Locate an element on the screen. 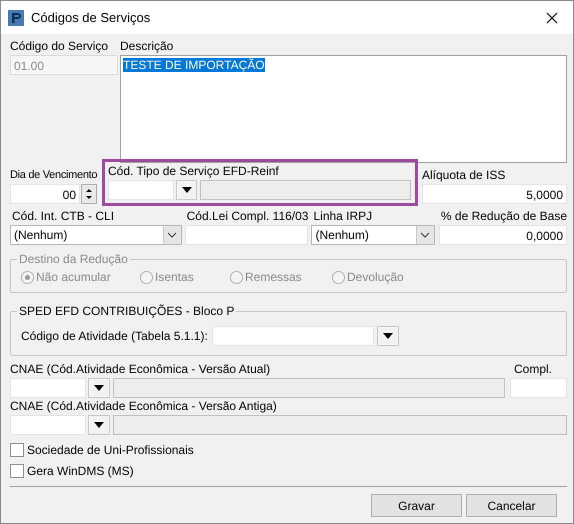 This screenshot has width=574, height=524. checkbox-option: Gera WinDMS (MS) is located at coordinates (288, 471).